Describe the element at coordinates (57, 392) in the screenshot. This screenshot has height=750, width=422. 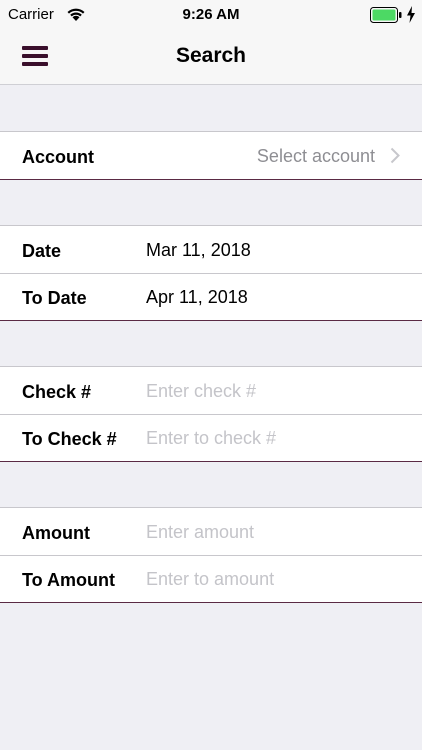
I see `check-label: Check #` at that location.